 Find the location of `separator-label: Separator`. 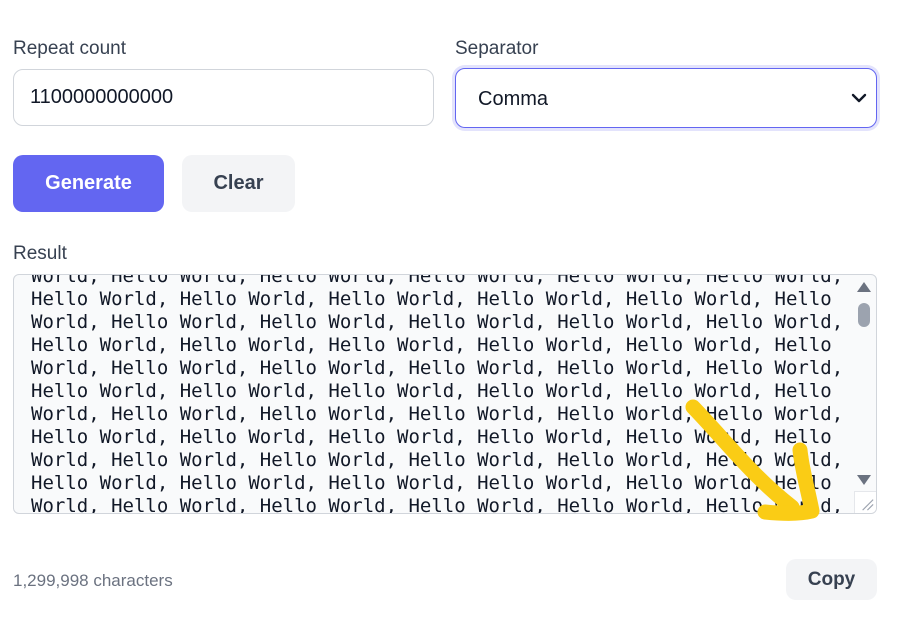

separator-label: Separator is located at coordinates (497, 48).